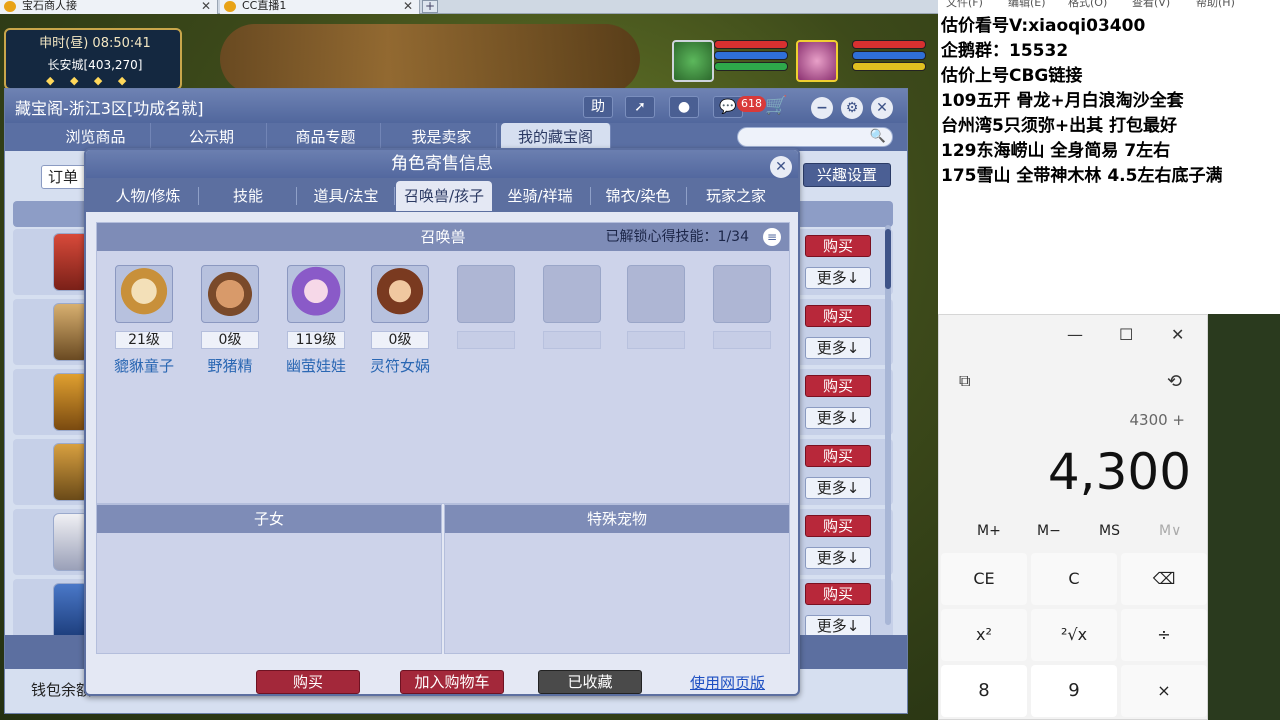 The height and width of the screenshot is (720, 1280). What do you see at coordinates (693, 61) in the screenshot?
I see `pet-portrait` at bounding box center [693, 61].